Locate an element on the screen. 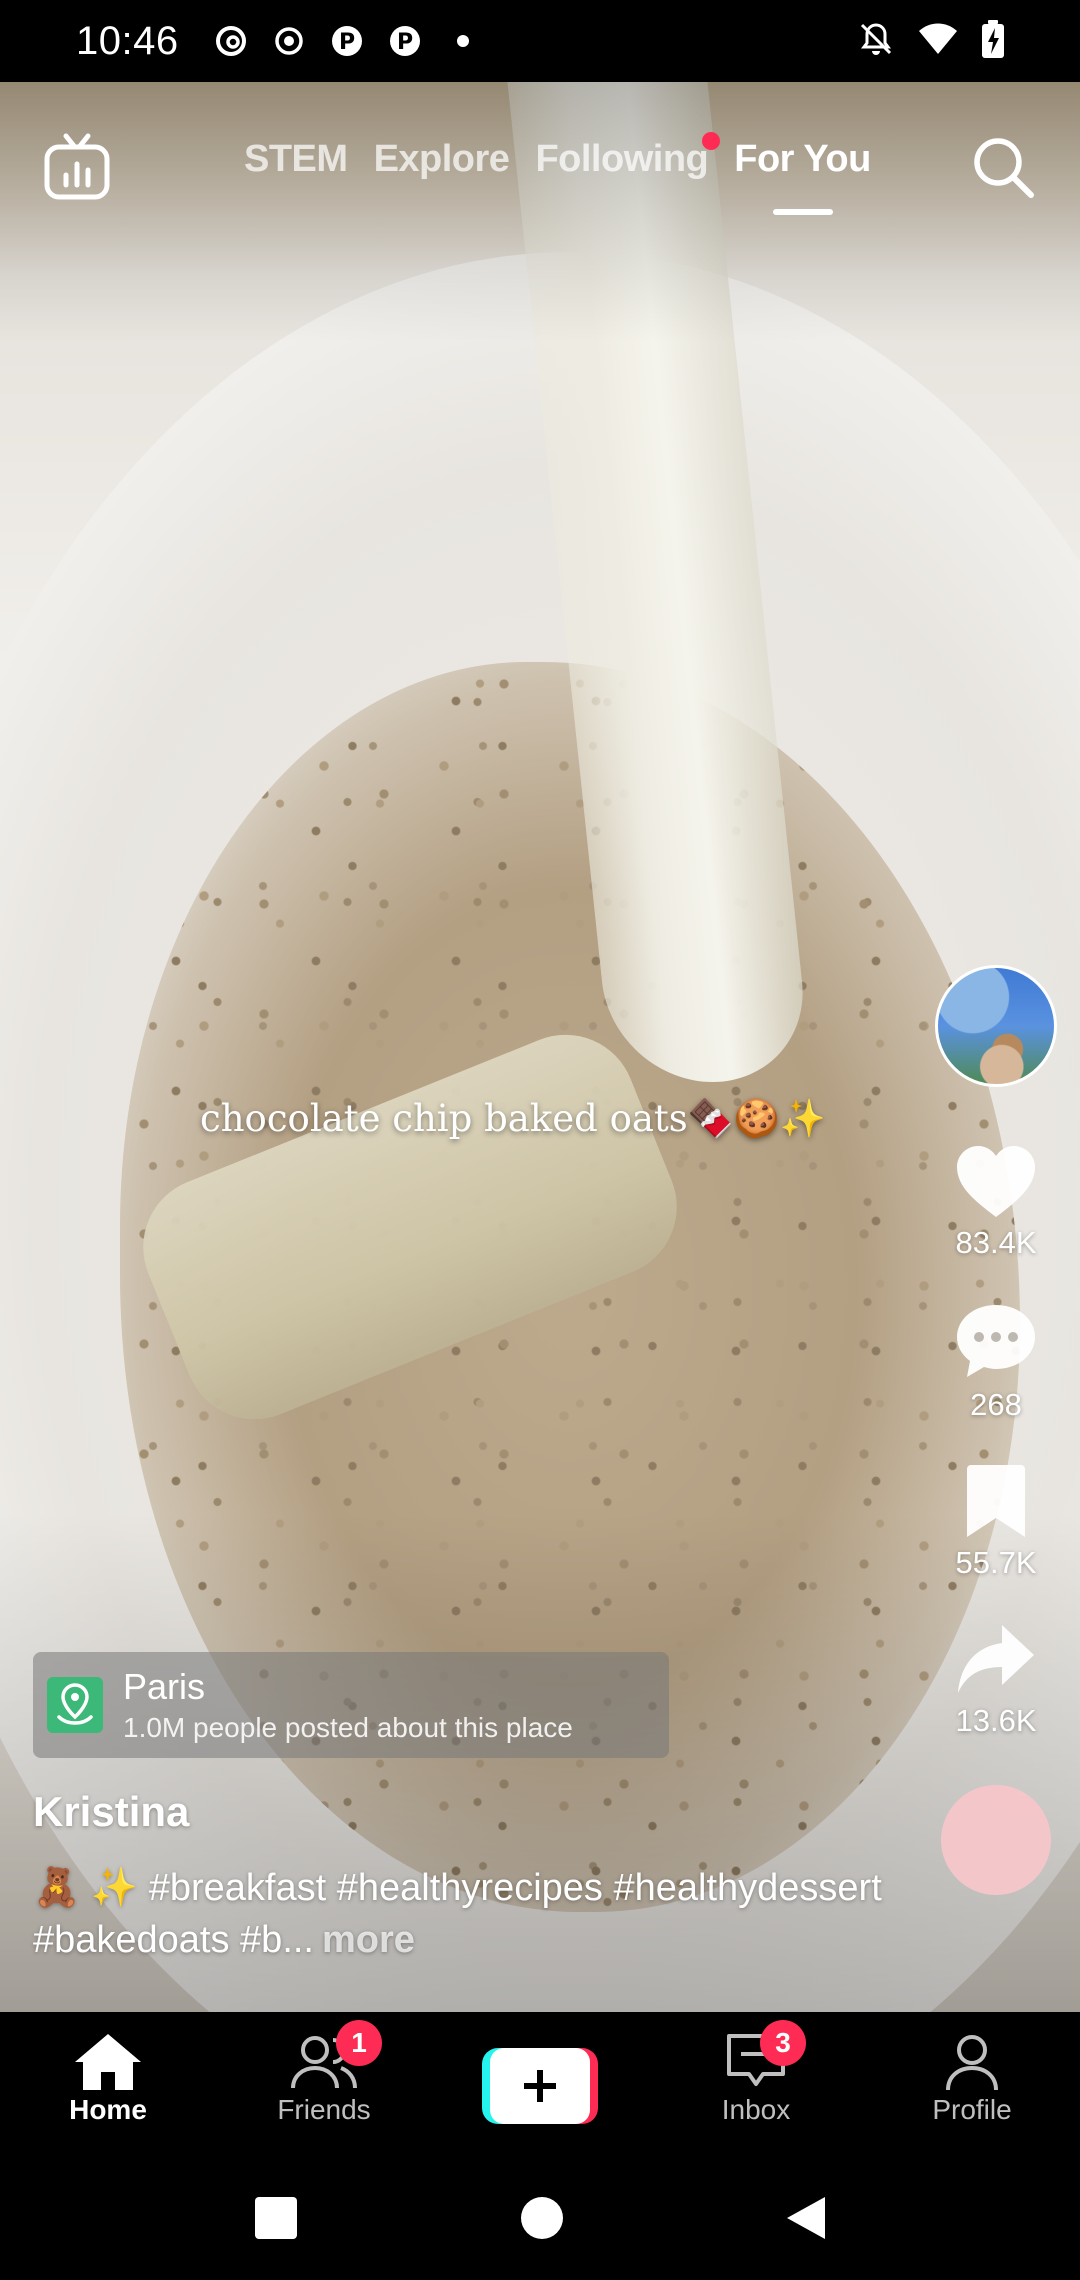 Image resolution: width=1080 pixels, height=2280 pixels. nav-home: Home is located at coordinates (108, 2086).